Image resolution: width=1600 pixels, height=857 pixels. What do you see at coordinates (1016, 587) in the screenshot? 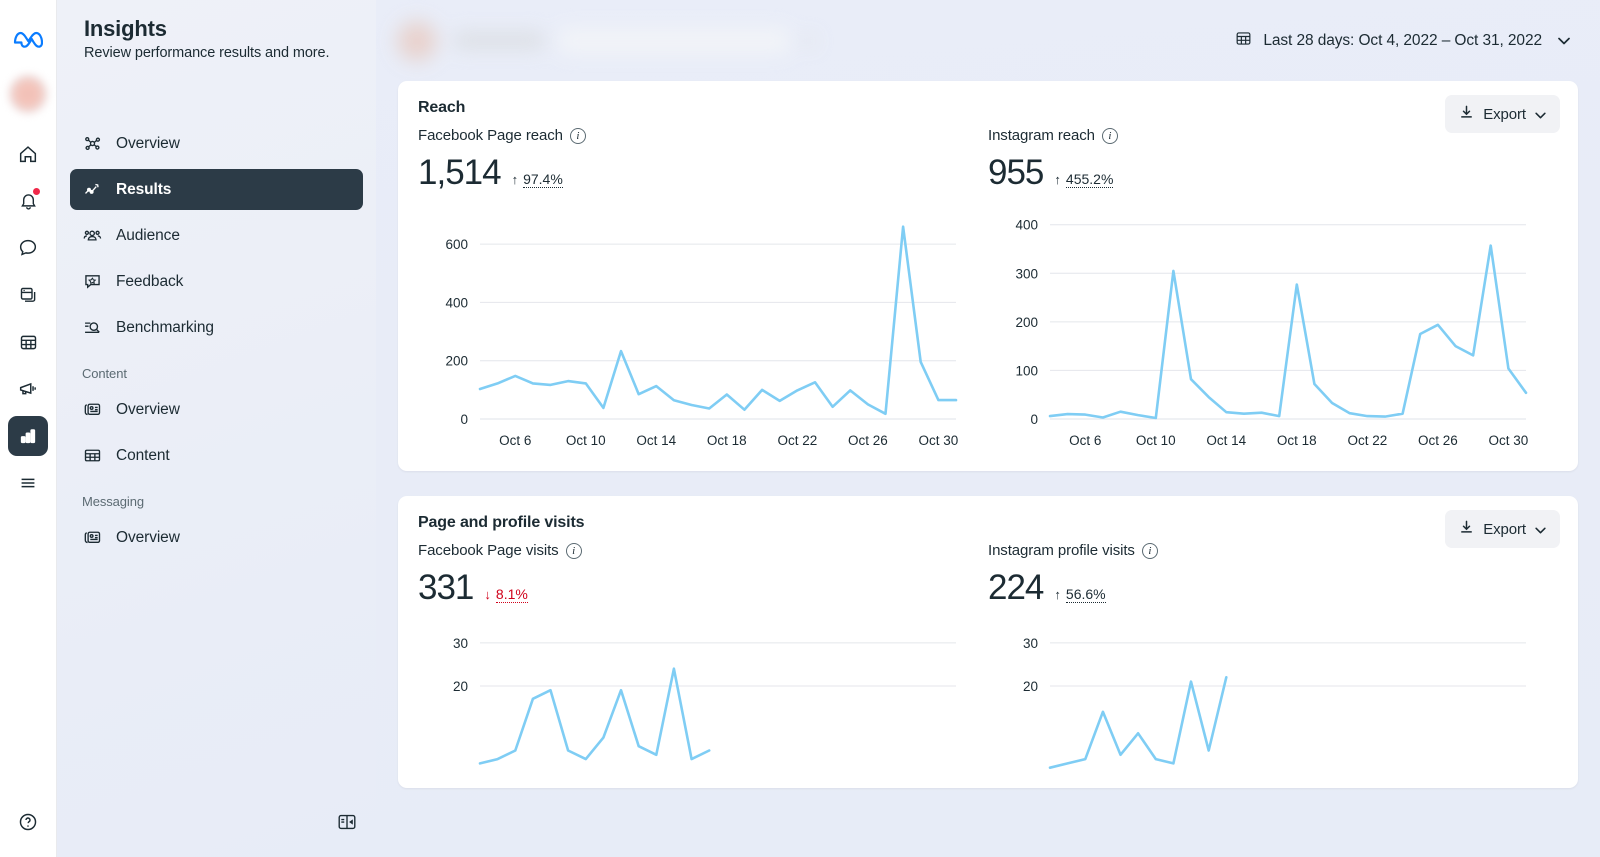
I see `metric-value: 224` at bounding box center [1016, 587].